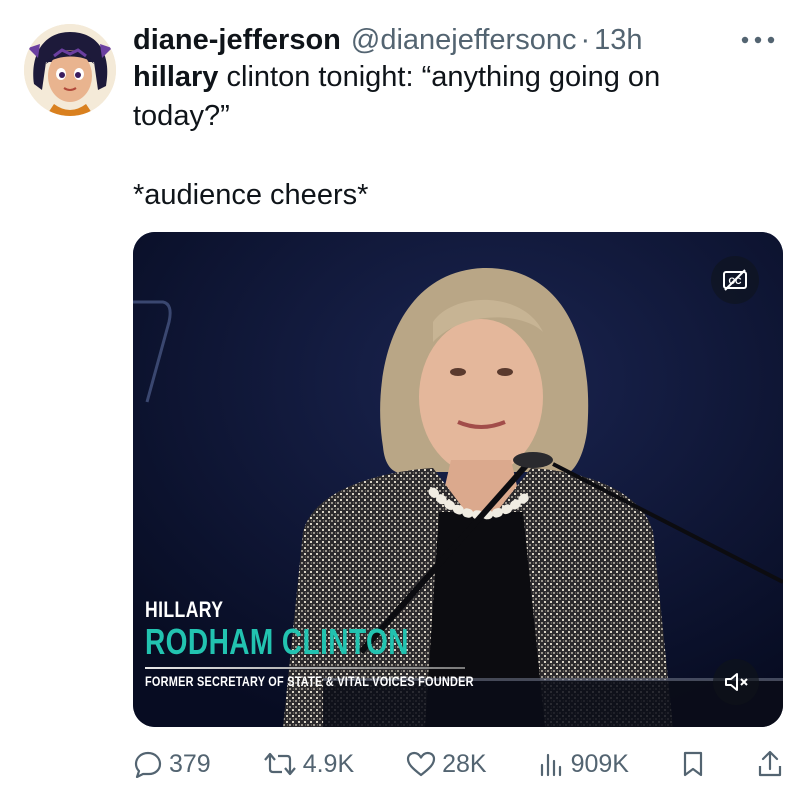 This screenshot has height=800, width=810. I want to click on avatar-image, so click(70, 70).